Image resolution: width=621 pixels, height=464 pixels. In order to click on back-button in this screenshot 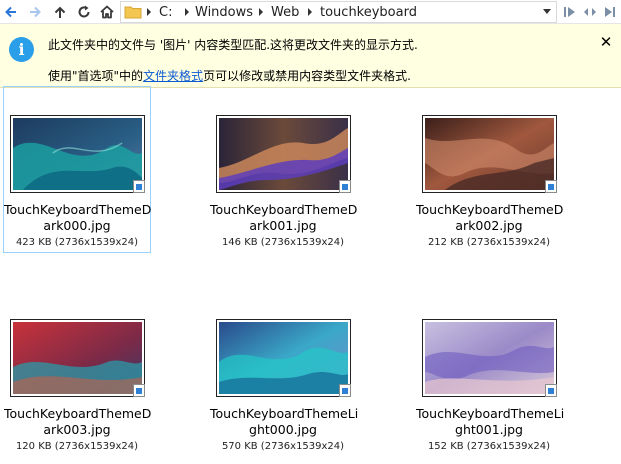, I will do `click(11, 12)`.